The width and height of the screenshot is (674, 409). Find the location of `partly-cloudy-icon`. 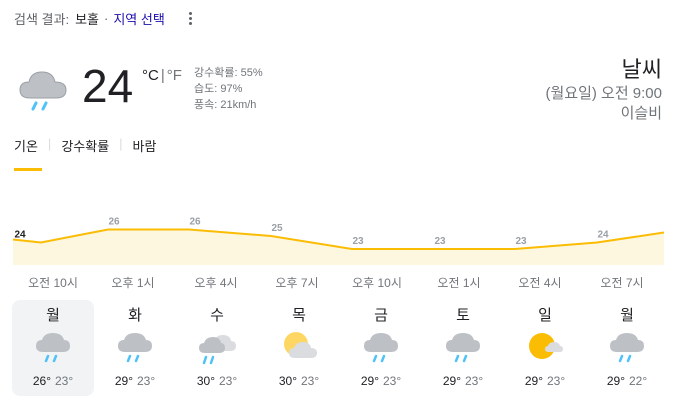

partly-cloudy-icon is located at coordinates (300, 345).